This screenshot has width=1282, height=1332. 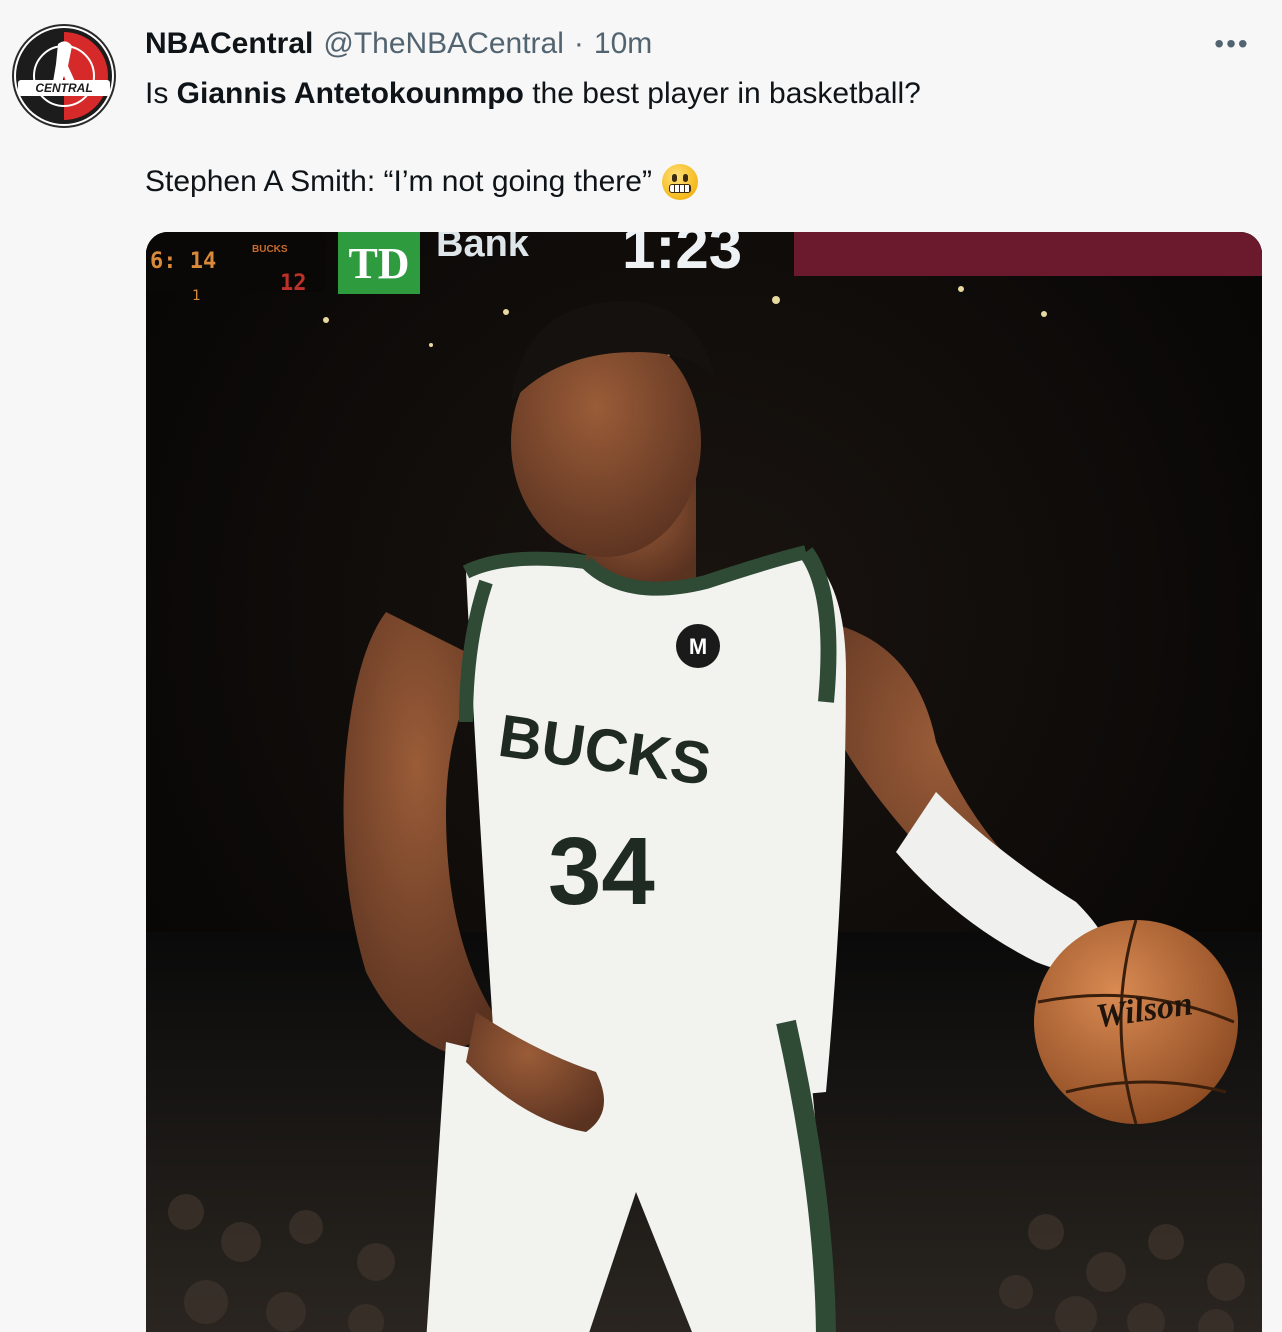 I want to click on tweet-text-line2: Stephen A Smith: “I’m not going there”, so click(x=695, y=182).